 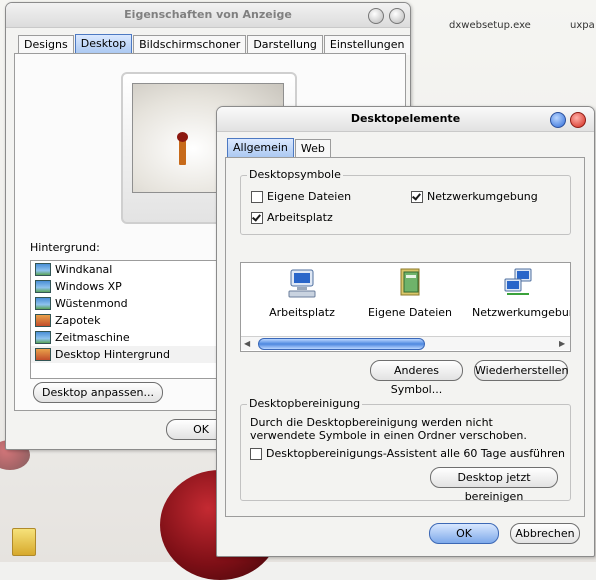 What do you see at coordinates (24, 542) in the screenshot?
I see `folder-icon` at bounding box center [24, 542].